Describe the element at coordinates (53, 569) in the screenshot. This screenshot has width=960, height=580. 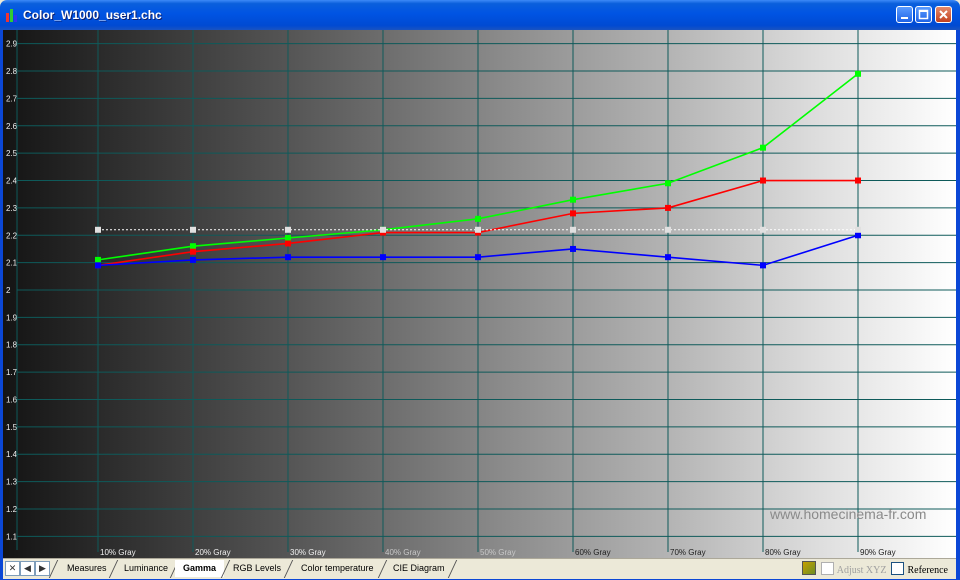
I see `tab-separator` at that location.